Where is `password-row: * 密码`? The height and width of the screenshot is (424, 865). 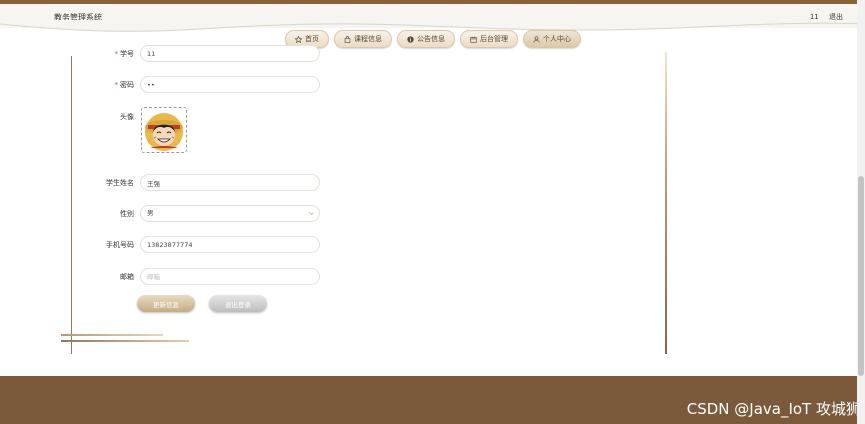
password-row: * 密码 is located at coordinates (165, 85).